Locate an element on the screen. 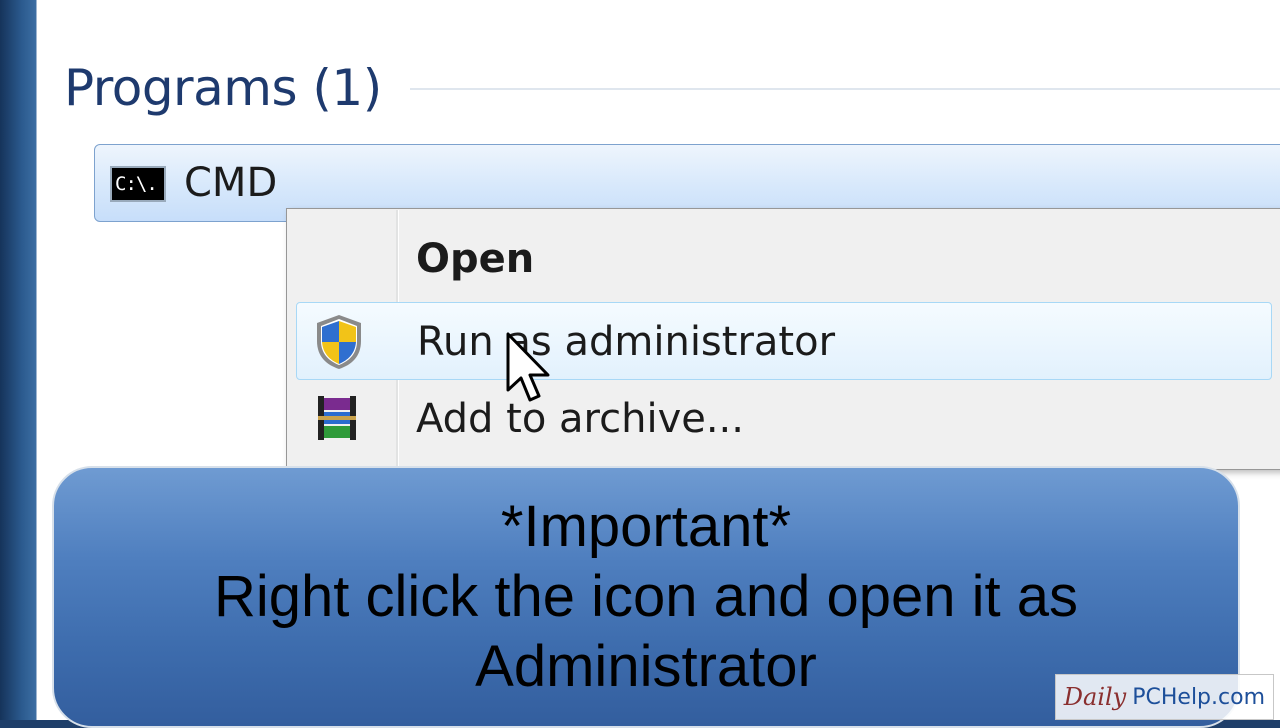 The height and width of the screenshot is (728, 1280). programs-group-header: Programs (1) is located at coordinates (223, 88).